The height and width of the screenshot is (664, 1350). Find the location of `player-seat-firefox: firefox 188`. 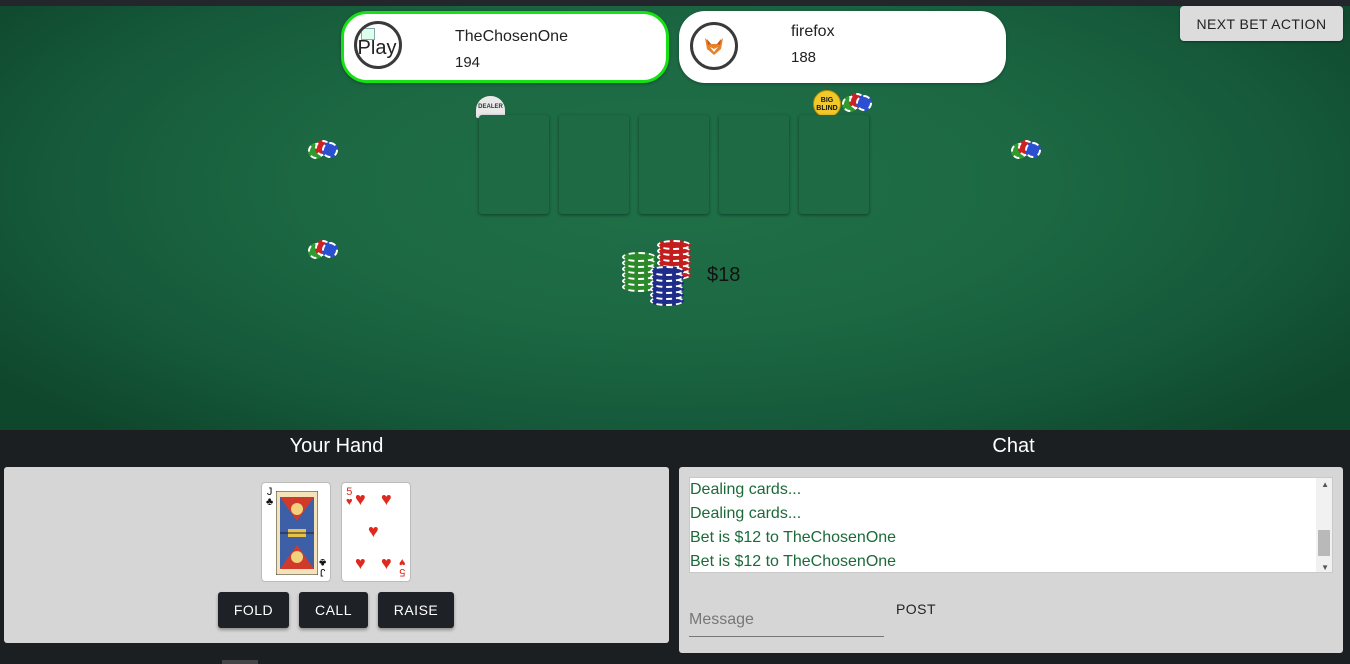

player-seat-firefox: firefox 188 is located at coordinates (842, 47).